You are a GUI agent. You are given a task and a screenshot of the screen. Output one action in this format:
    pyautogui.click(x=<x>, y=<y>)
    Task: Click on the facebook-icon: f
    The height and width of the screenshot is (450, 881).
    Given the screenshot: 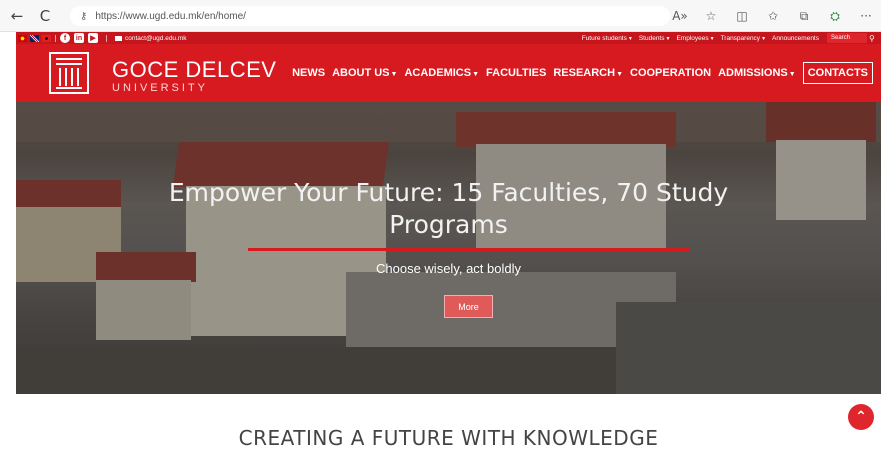 What is the action you would take?
    pyautogui.click(x=65, y=38)
    